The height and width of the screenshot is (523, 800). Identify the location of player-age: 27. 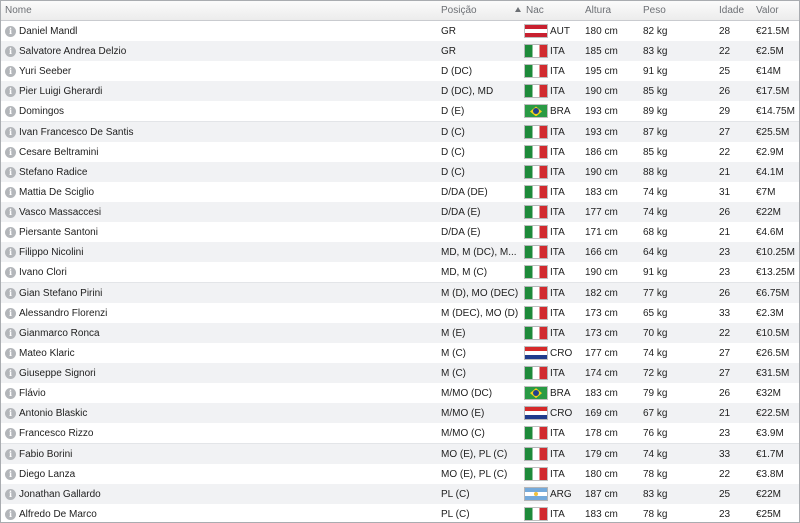
(725, 353).